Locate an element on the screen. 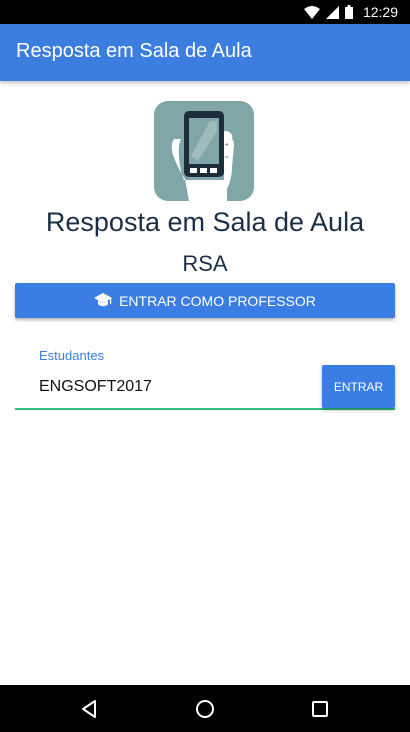 This screenshot has width=410, height=732. input-underline is located at coordinates (205, 409).